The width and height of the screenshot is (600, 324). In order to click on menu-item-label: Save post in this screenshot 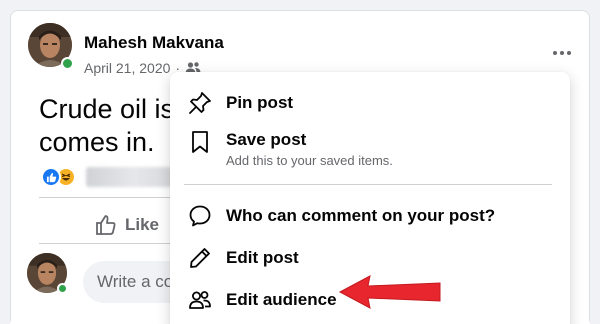, I will do `click(266, 139)`.